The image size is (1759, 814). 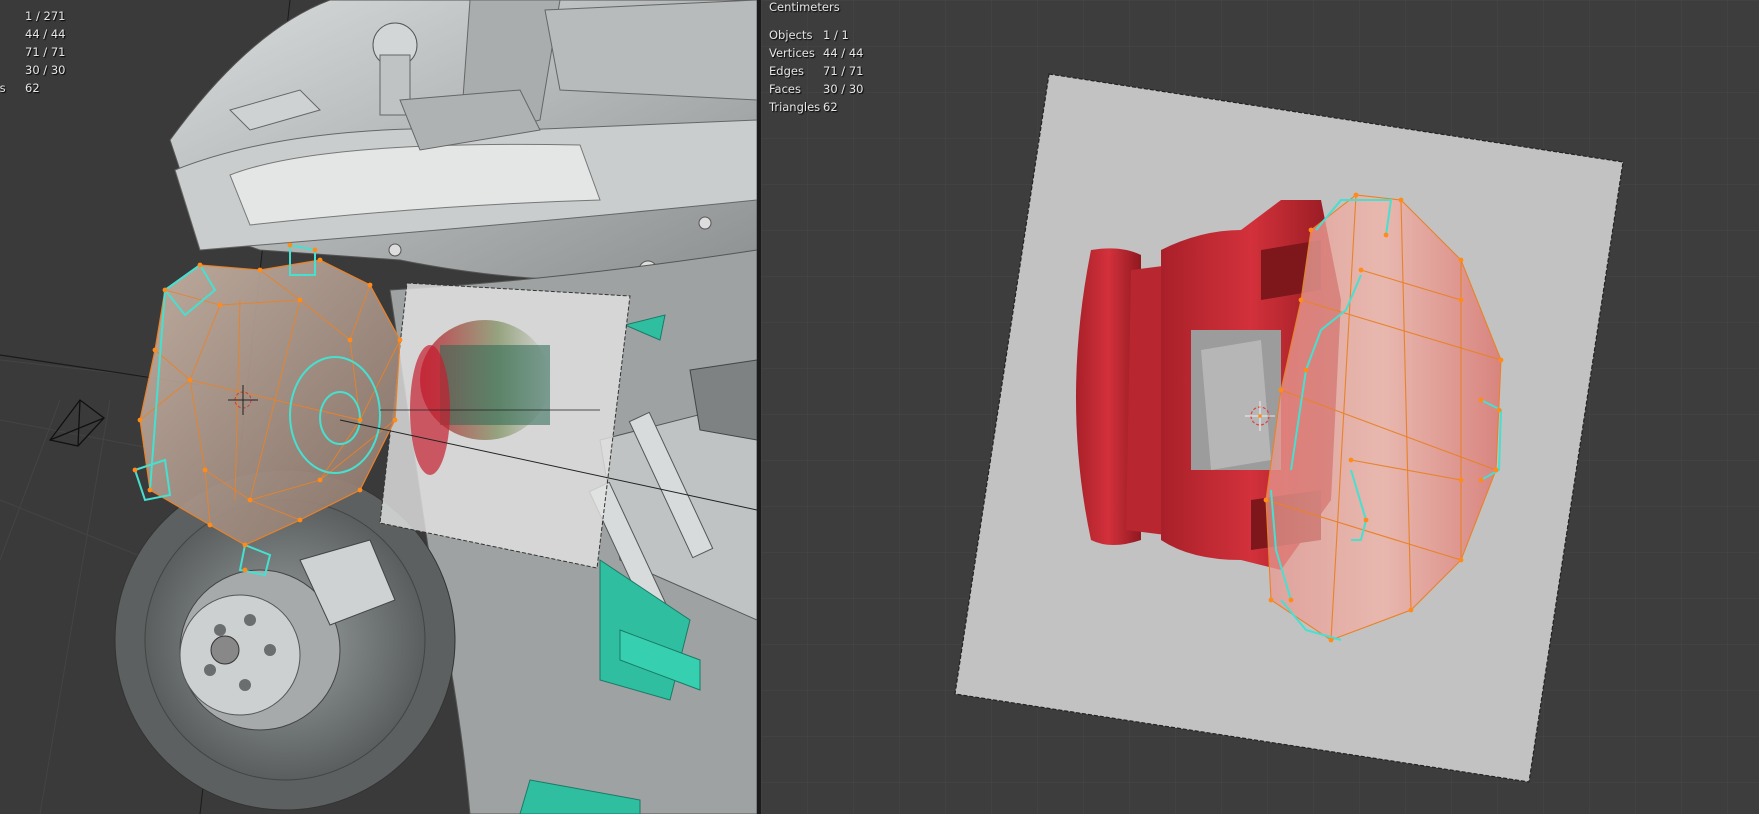 What do you see at coordinates (12, 16) in the screenshot?
I see `stat-label: ts` at bounding box center [12, 16].